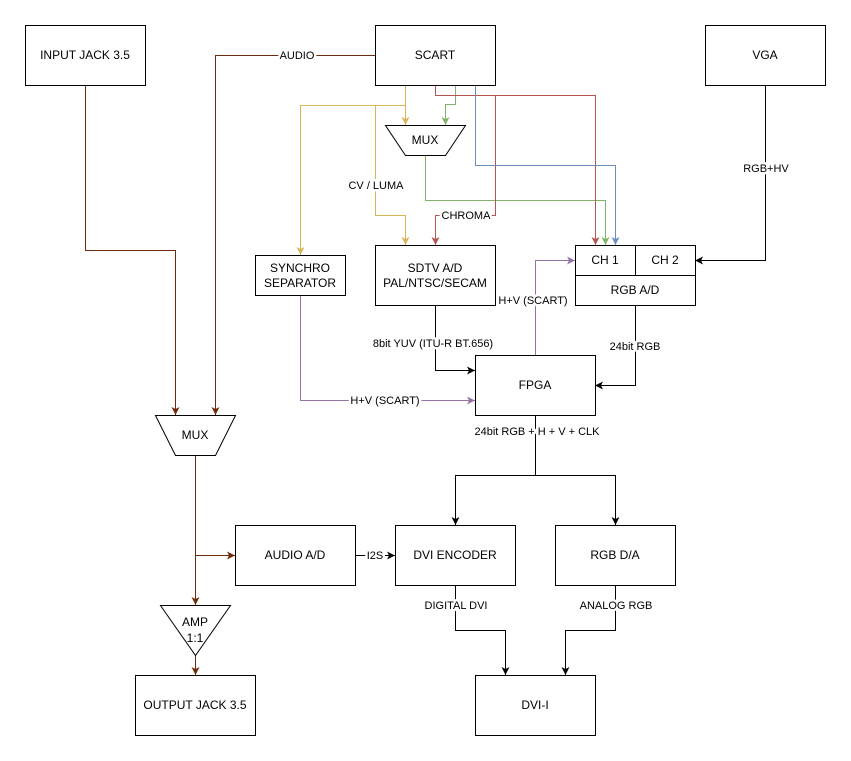 The width and height of the screenshot is (851, 761). What do you see at coordinates (482, 630) in the screenshot?
I see `edge-dvi-encoder-to-dvi-i` at bounding box center [482, 630].